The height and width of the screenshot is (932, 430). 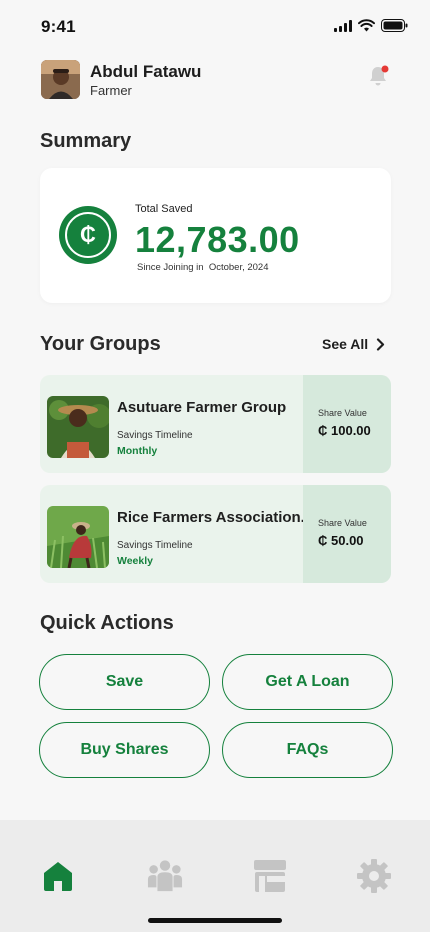 What do you see at coordinates (202, 407) in the screenshot?
I see `group-name: Asutuare Farmer Group` at bounding box center [202, 407].